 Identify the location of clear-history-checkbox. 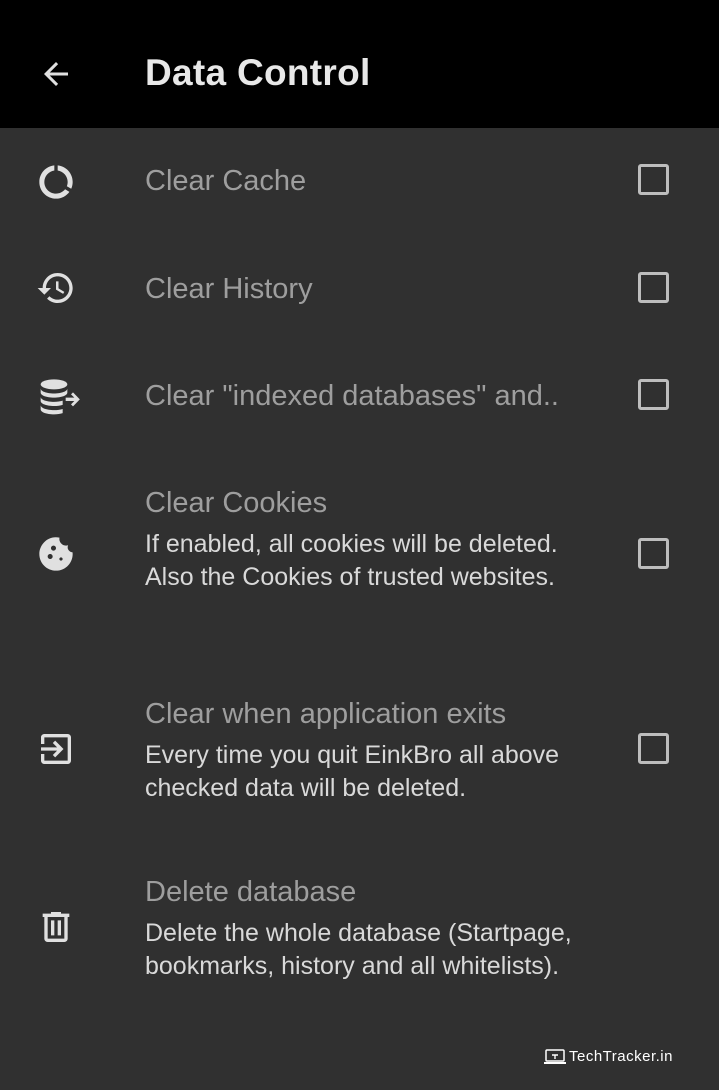
(653, 287).